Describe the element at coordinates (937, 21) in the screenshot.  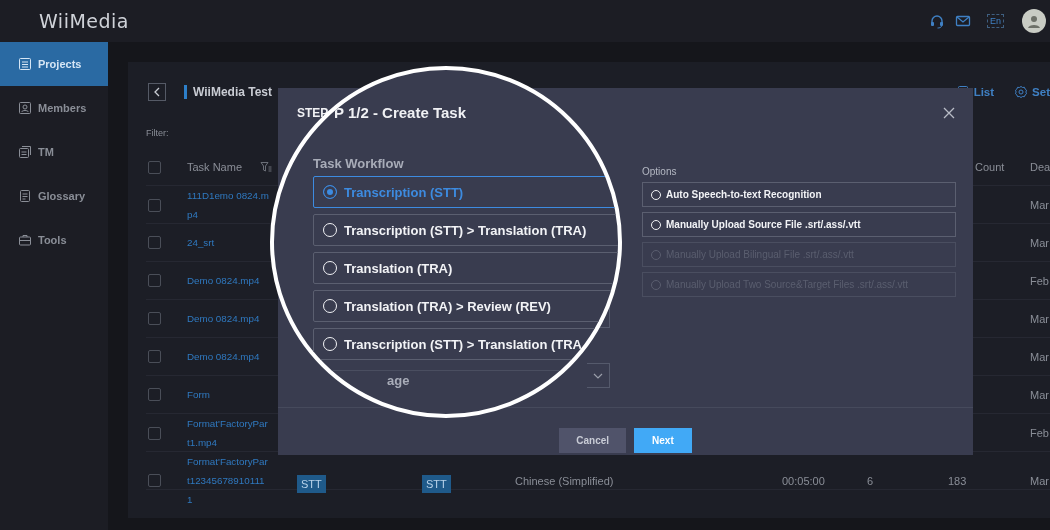
I see `headset-icon` at that location.